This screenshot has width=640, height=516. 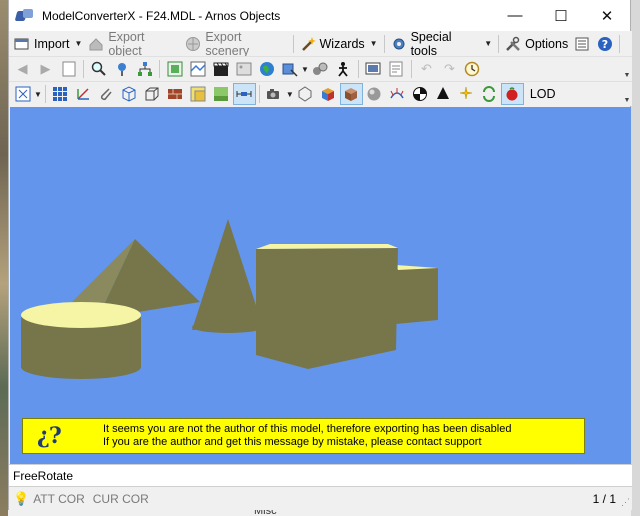 What do you see at coordinates (175, 94) in the screenshot?
I see `brick-texture-button` at bounding box center [175, 94].